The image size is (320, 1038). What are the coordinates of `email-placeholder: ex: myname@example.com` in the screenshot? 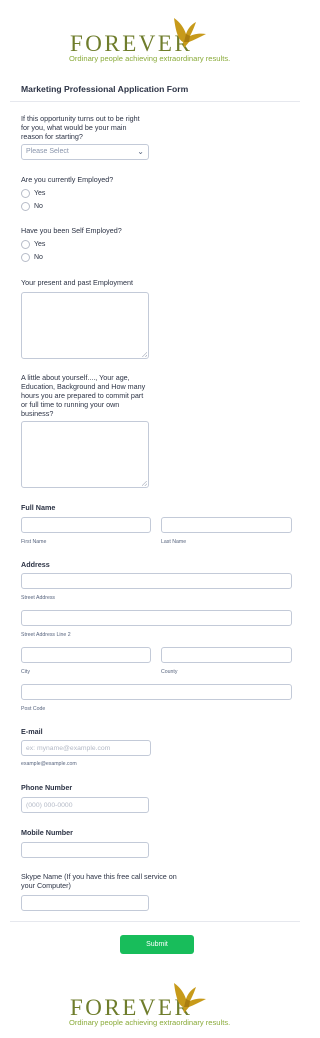 It's located at (68, 748).